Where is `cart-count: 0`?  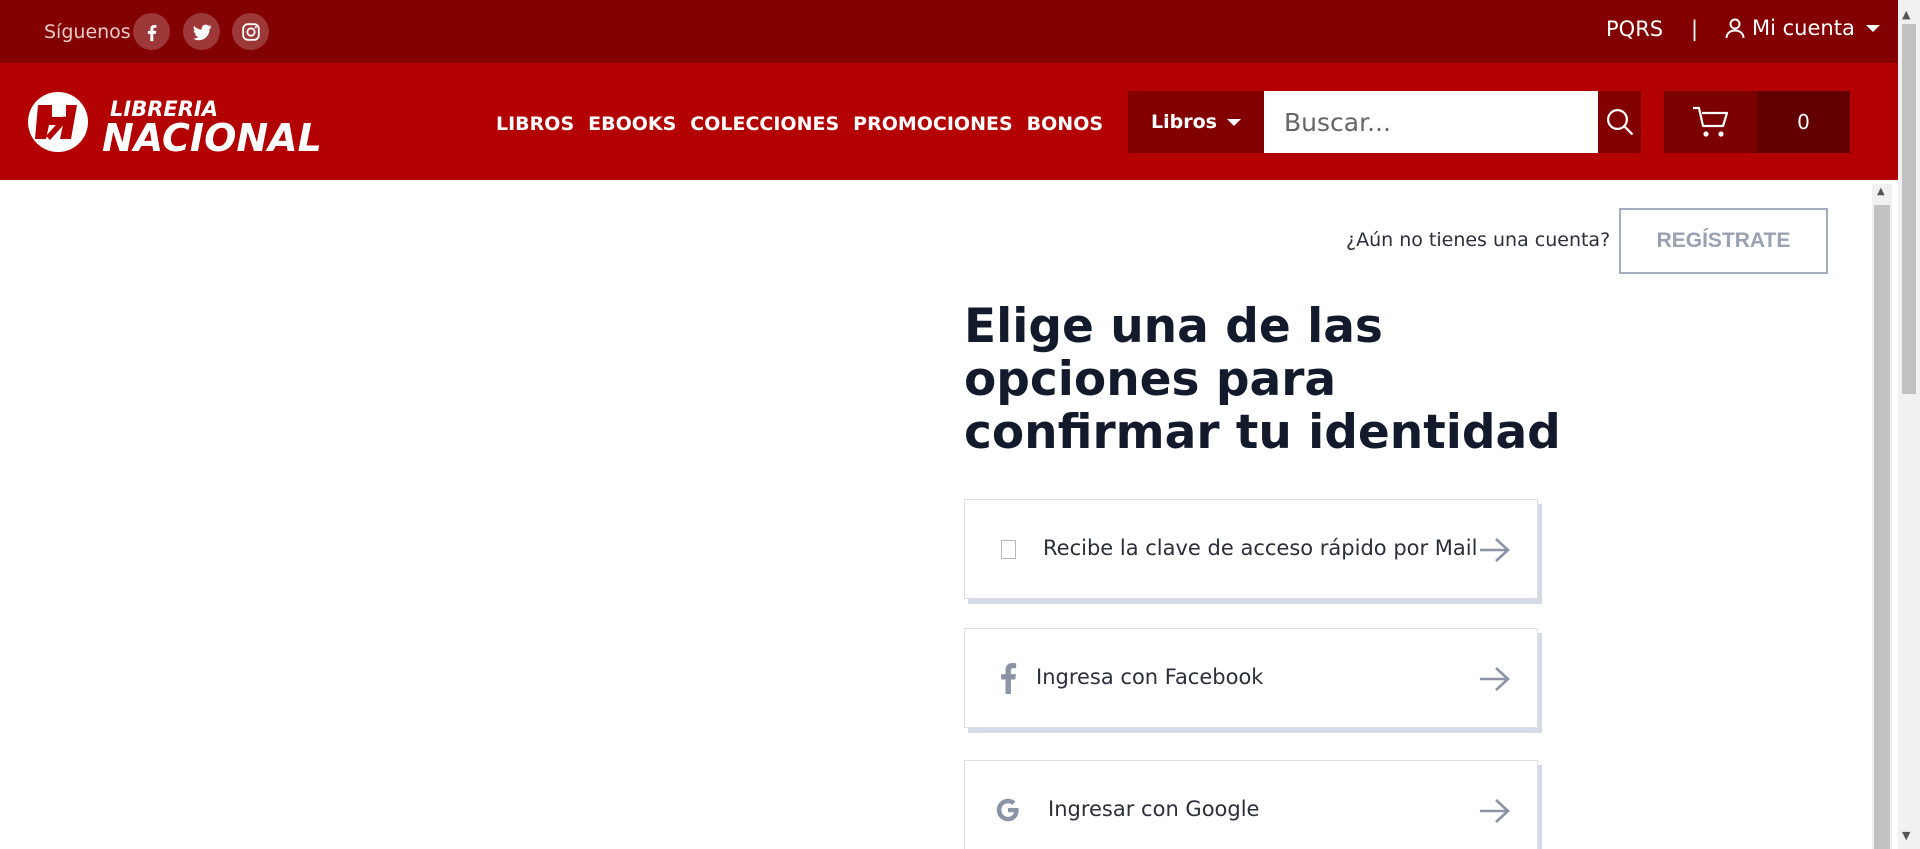 cart-count: 0 is located at coordinates (1803, 122).